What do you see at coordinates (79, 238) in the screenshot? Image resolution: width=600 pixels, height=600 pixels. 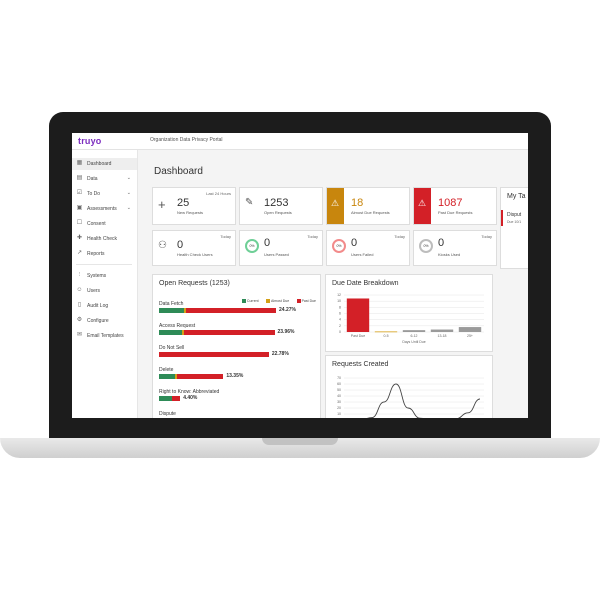 I see `health-check-icon: ✚` at bounding box center [79, 238].